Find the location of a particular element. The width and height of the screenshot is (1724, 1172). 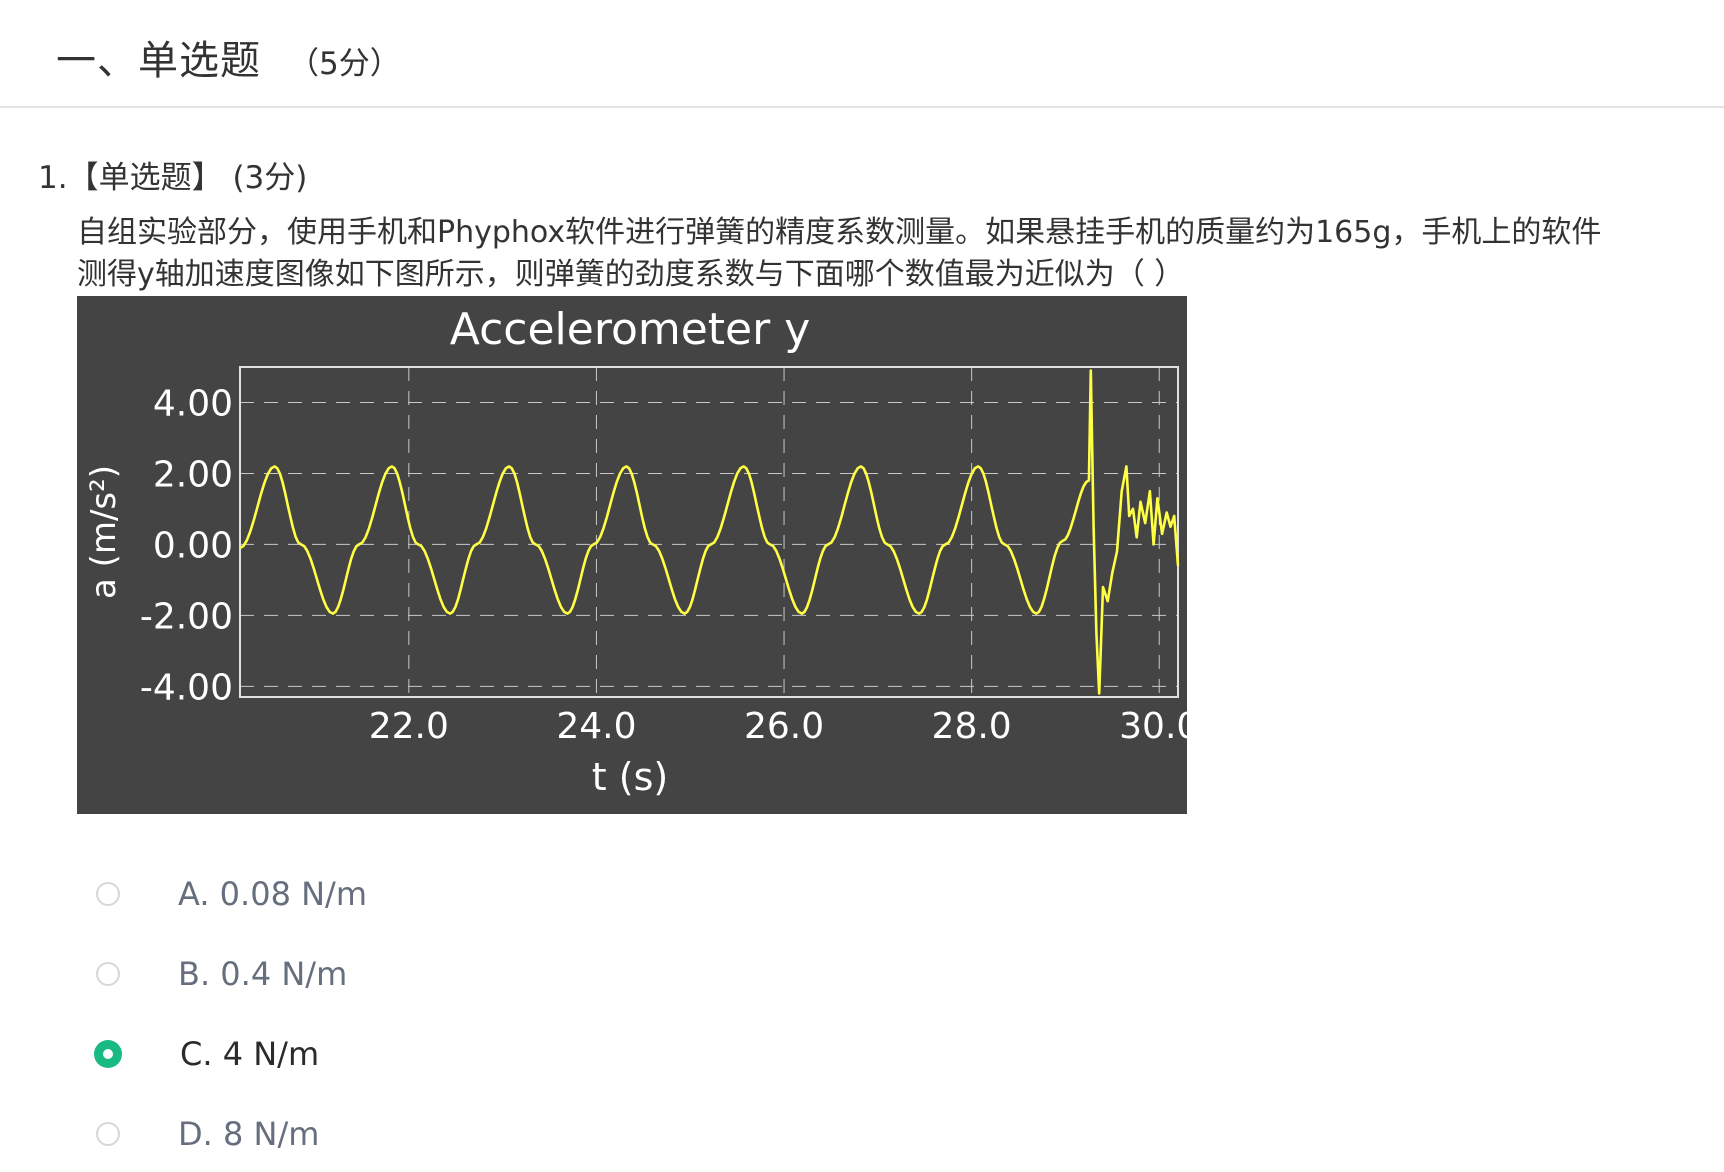

chart-title: Accelerometer y is located at coordinates (630, 329).